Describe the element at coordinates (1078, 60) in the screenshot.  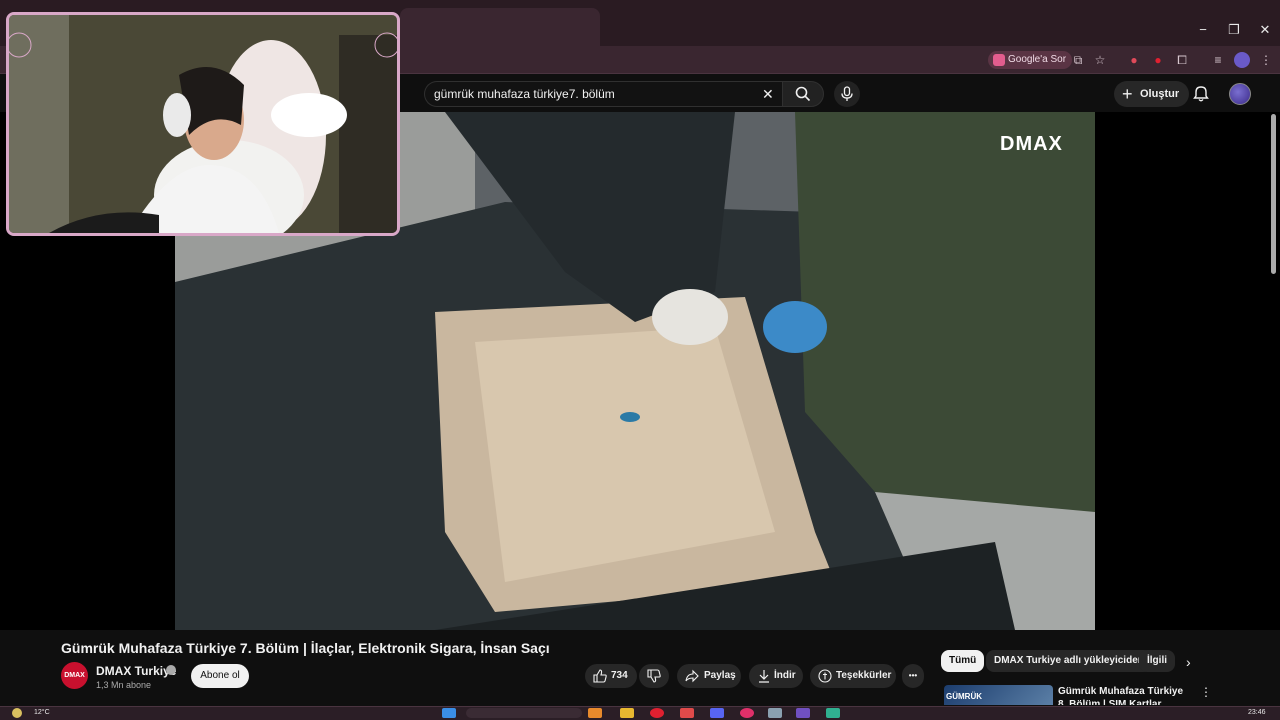
I see `install-app-icon: ⧉` at that location.